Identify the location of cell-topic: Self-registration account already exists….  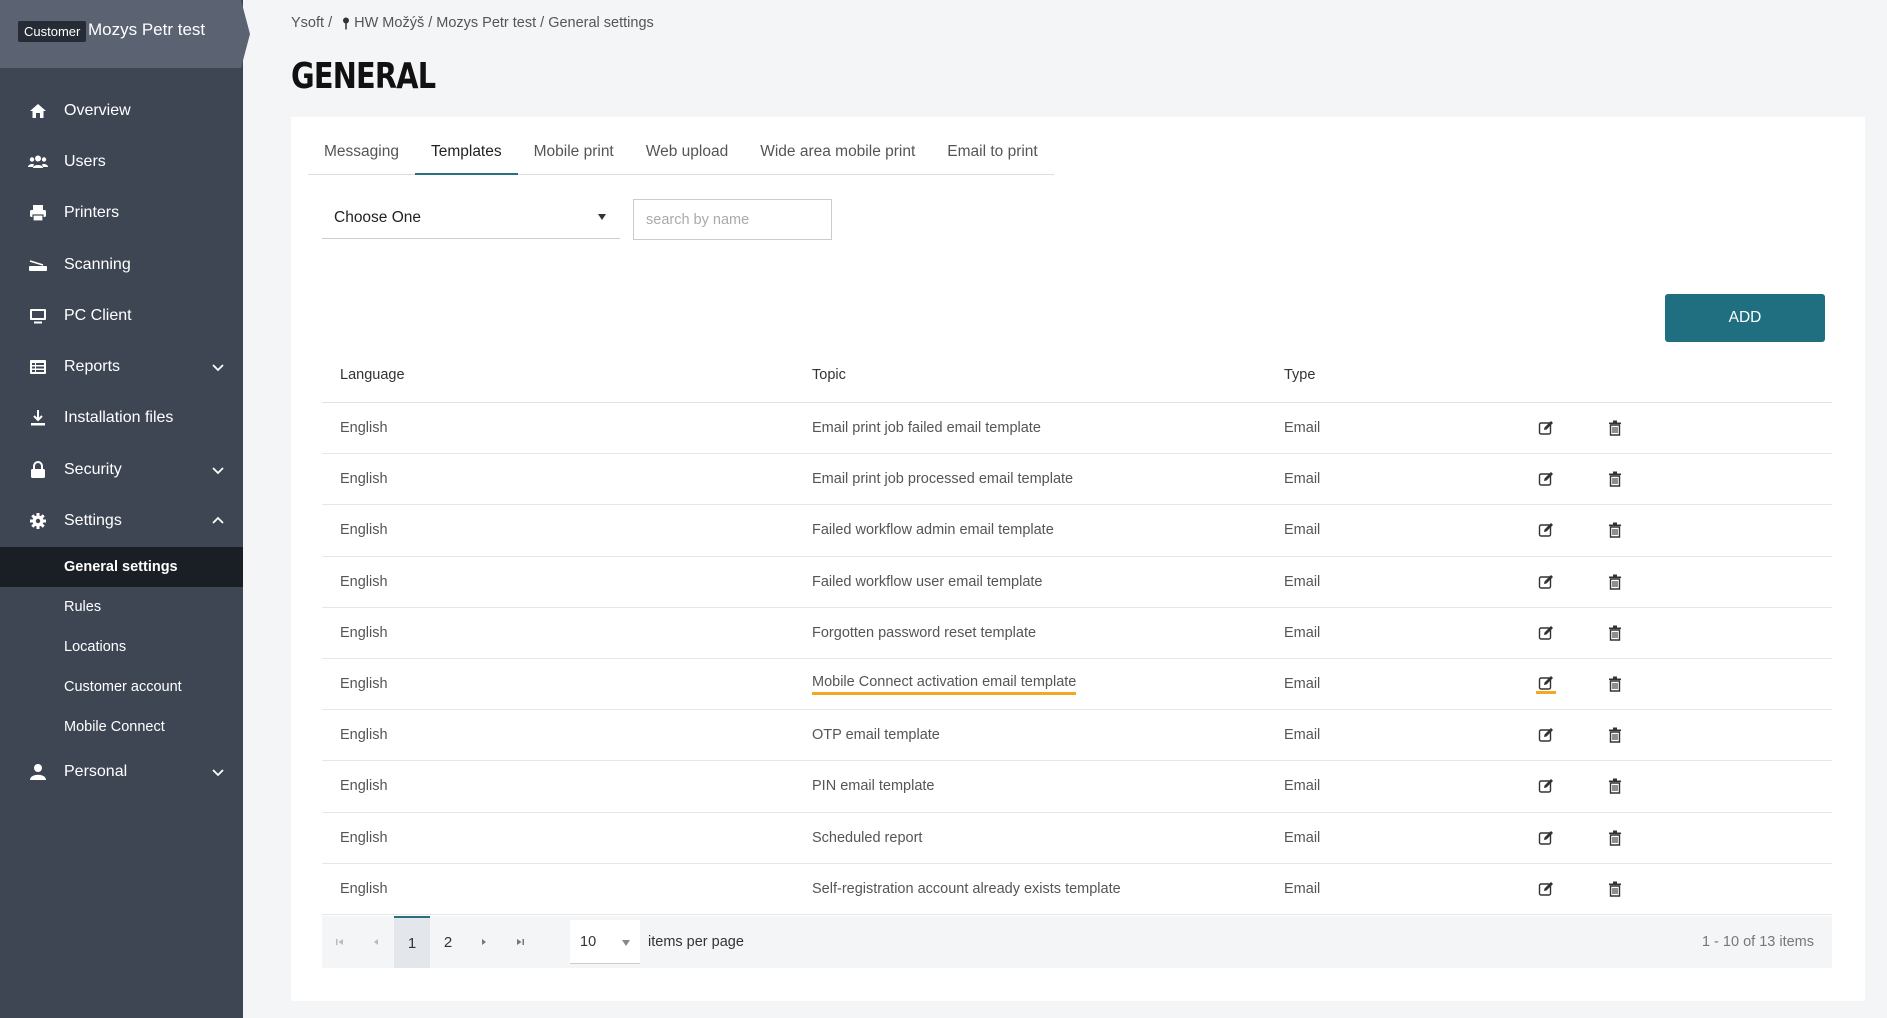
(966, 889).